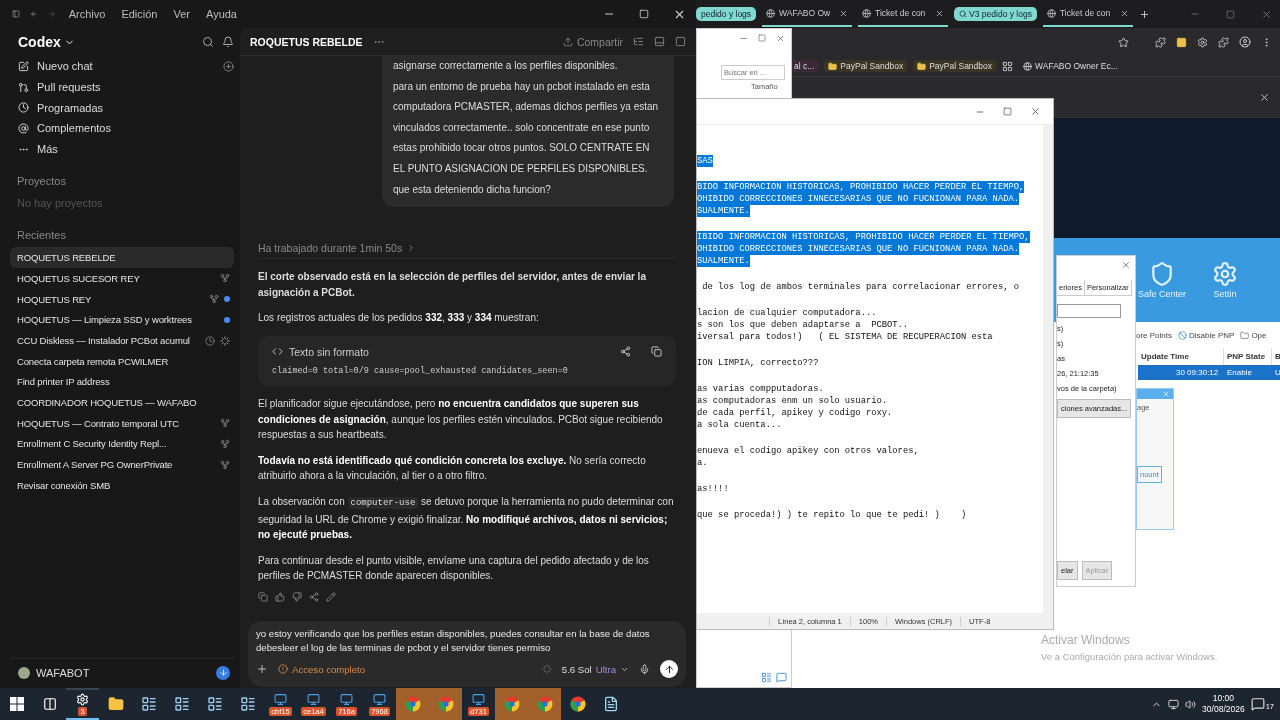 The height and width of the screenshot is (720, 1280). What do you see at coordinates (680, 41) in the screenshot?
I see `side-panel-icon` at bounding box center [680, 41].